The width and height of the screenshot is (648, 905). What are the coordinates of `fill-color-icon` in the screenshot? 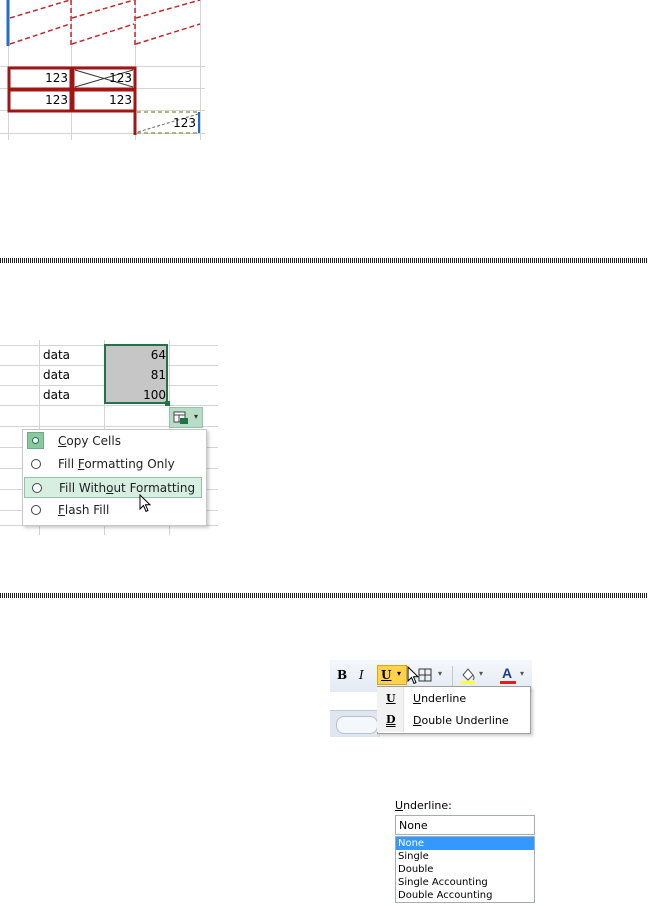 It's located at (468, 675).